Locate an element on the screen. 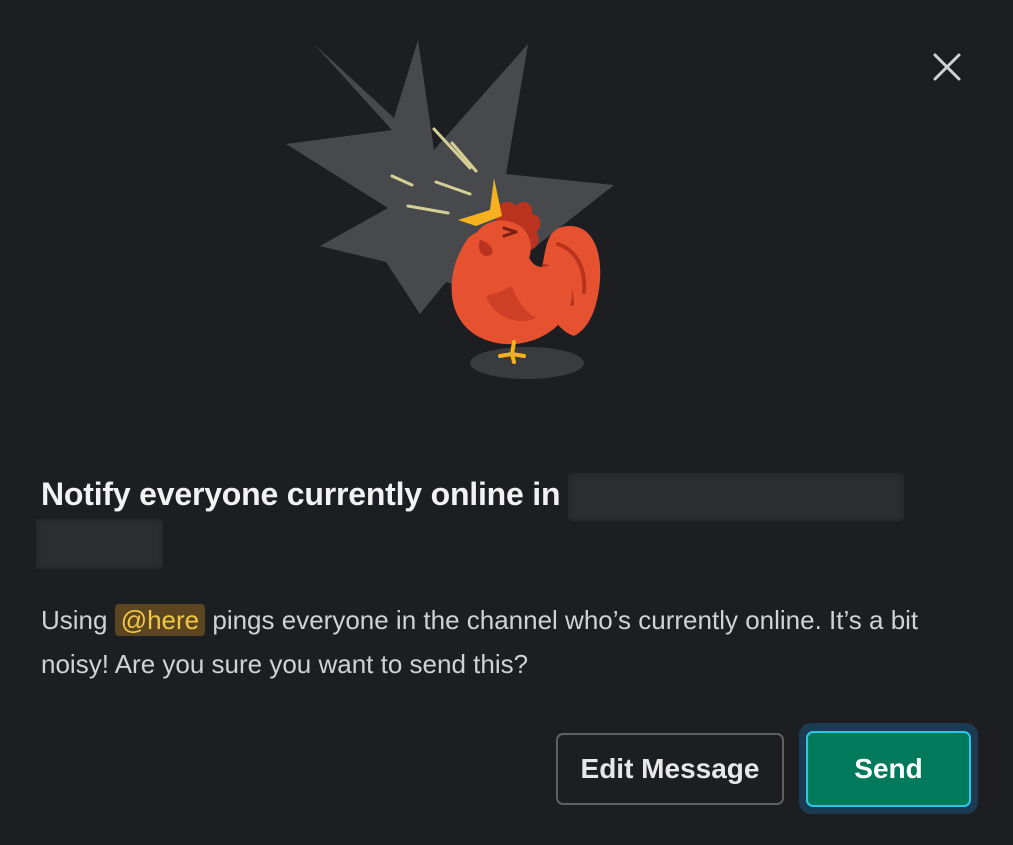 The width and height of the screenshot is (1013, 845). redacted-channel-name is located at coordinates (736, 496).